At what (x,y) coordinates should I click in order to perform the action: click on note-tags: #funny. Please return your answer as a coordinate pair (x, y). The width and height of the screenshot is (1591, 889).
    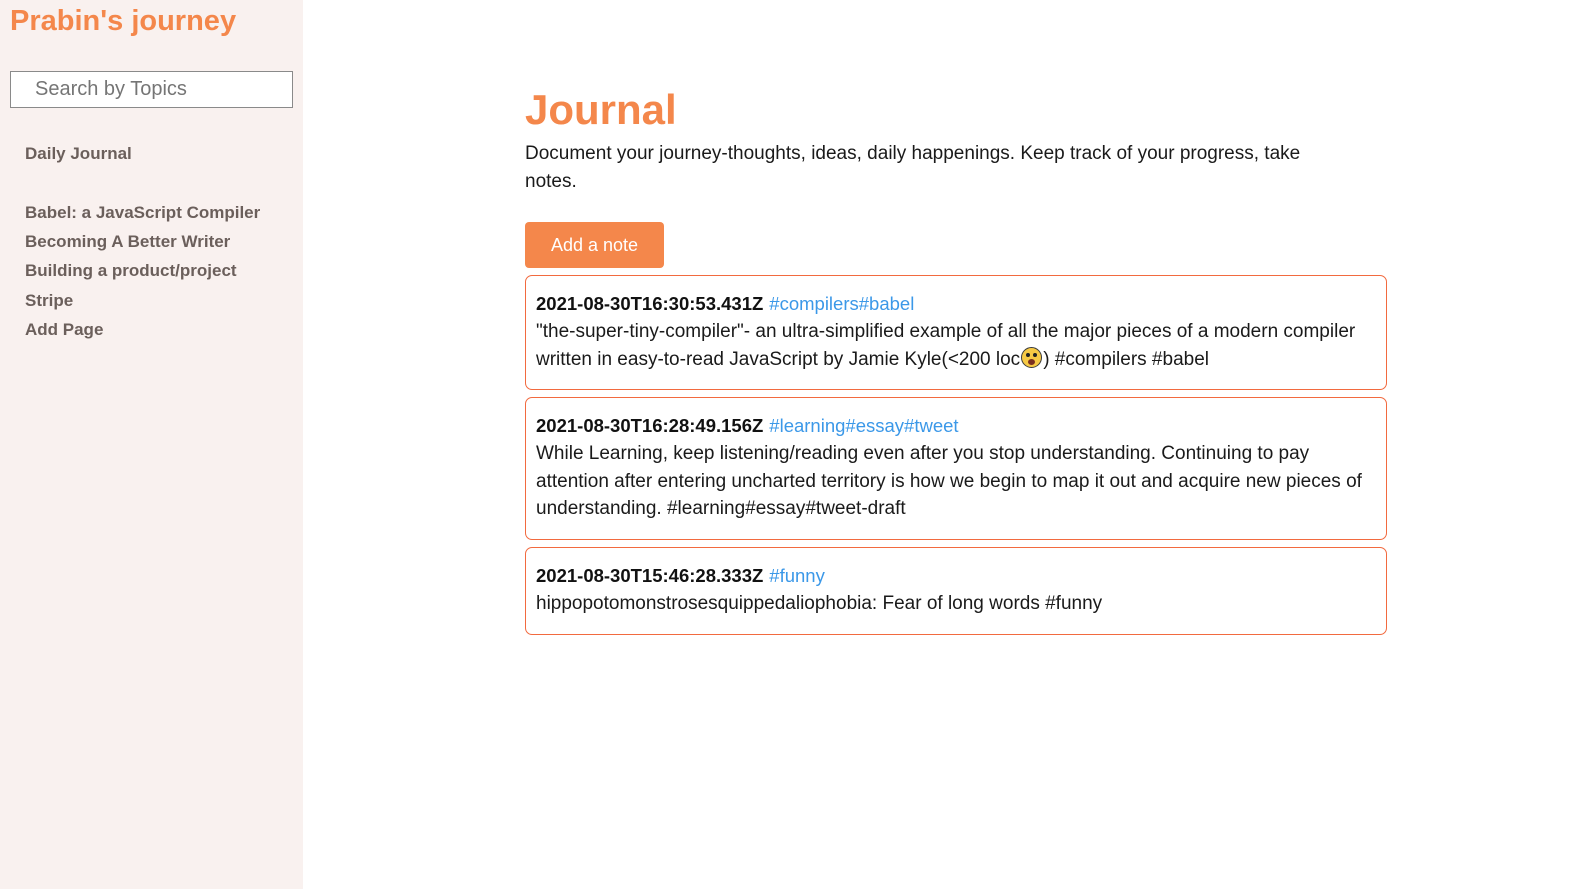
    Looking at the image, I should click on (797, 575).